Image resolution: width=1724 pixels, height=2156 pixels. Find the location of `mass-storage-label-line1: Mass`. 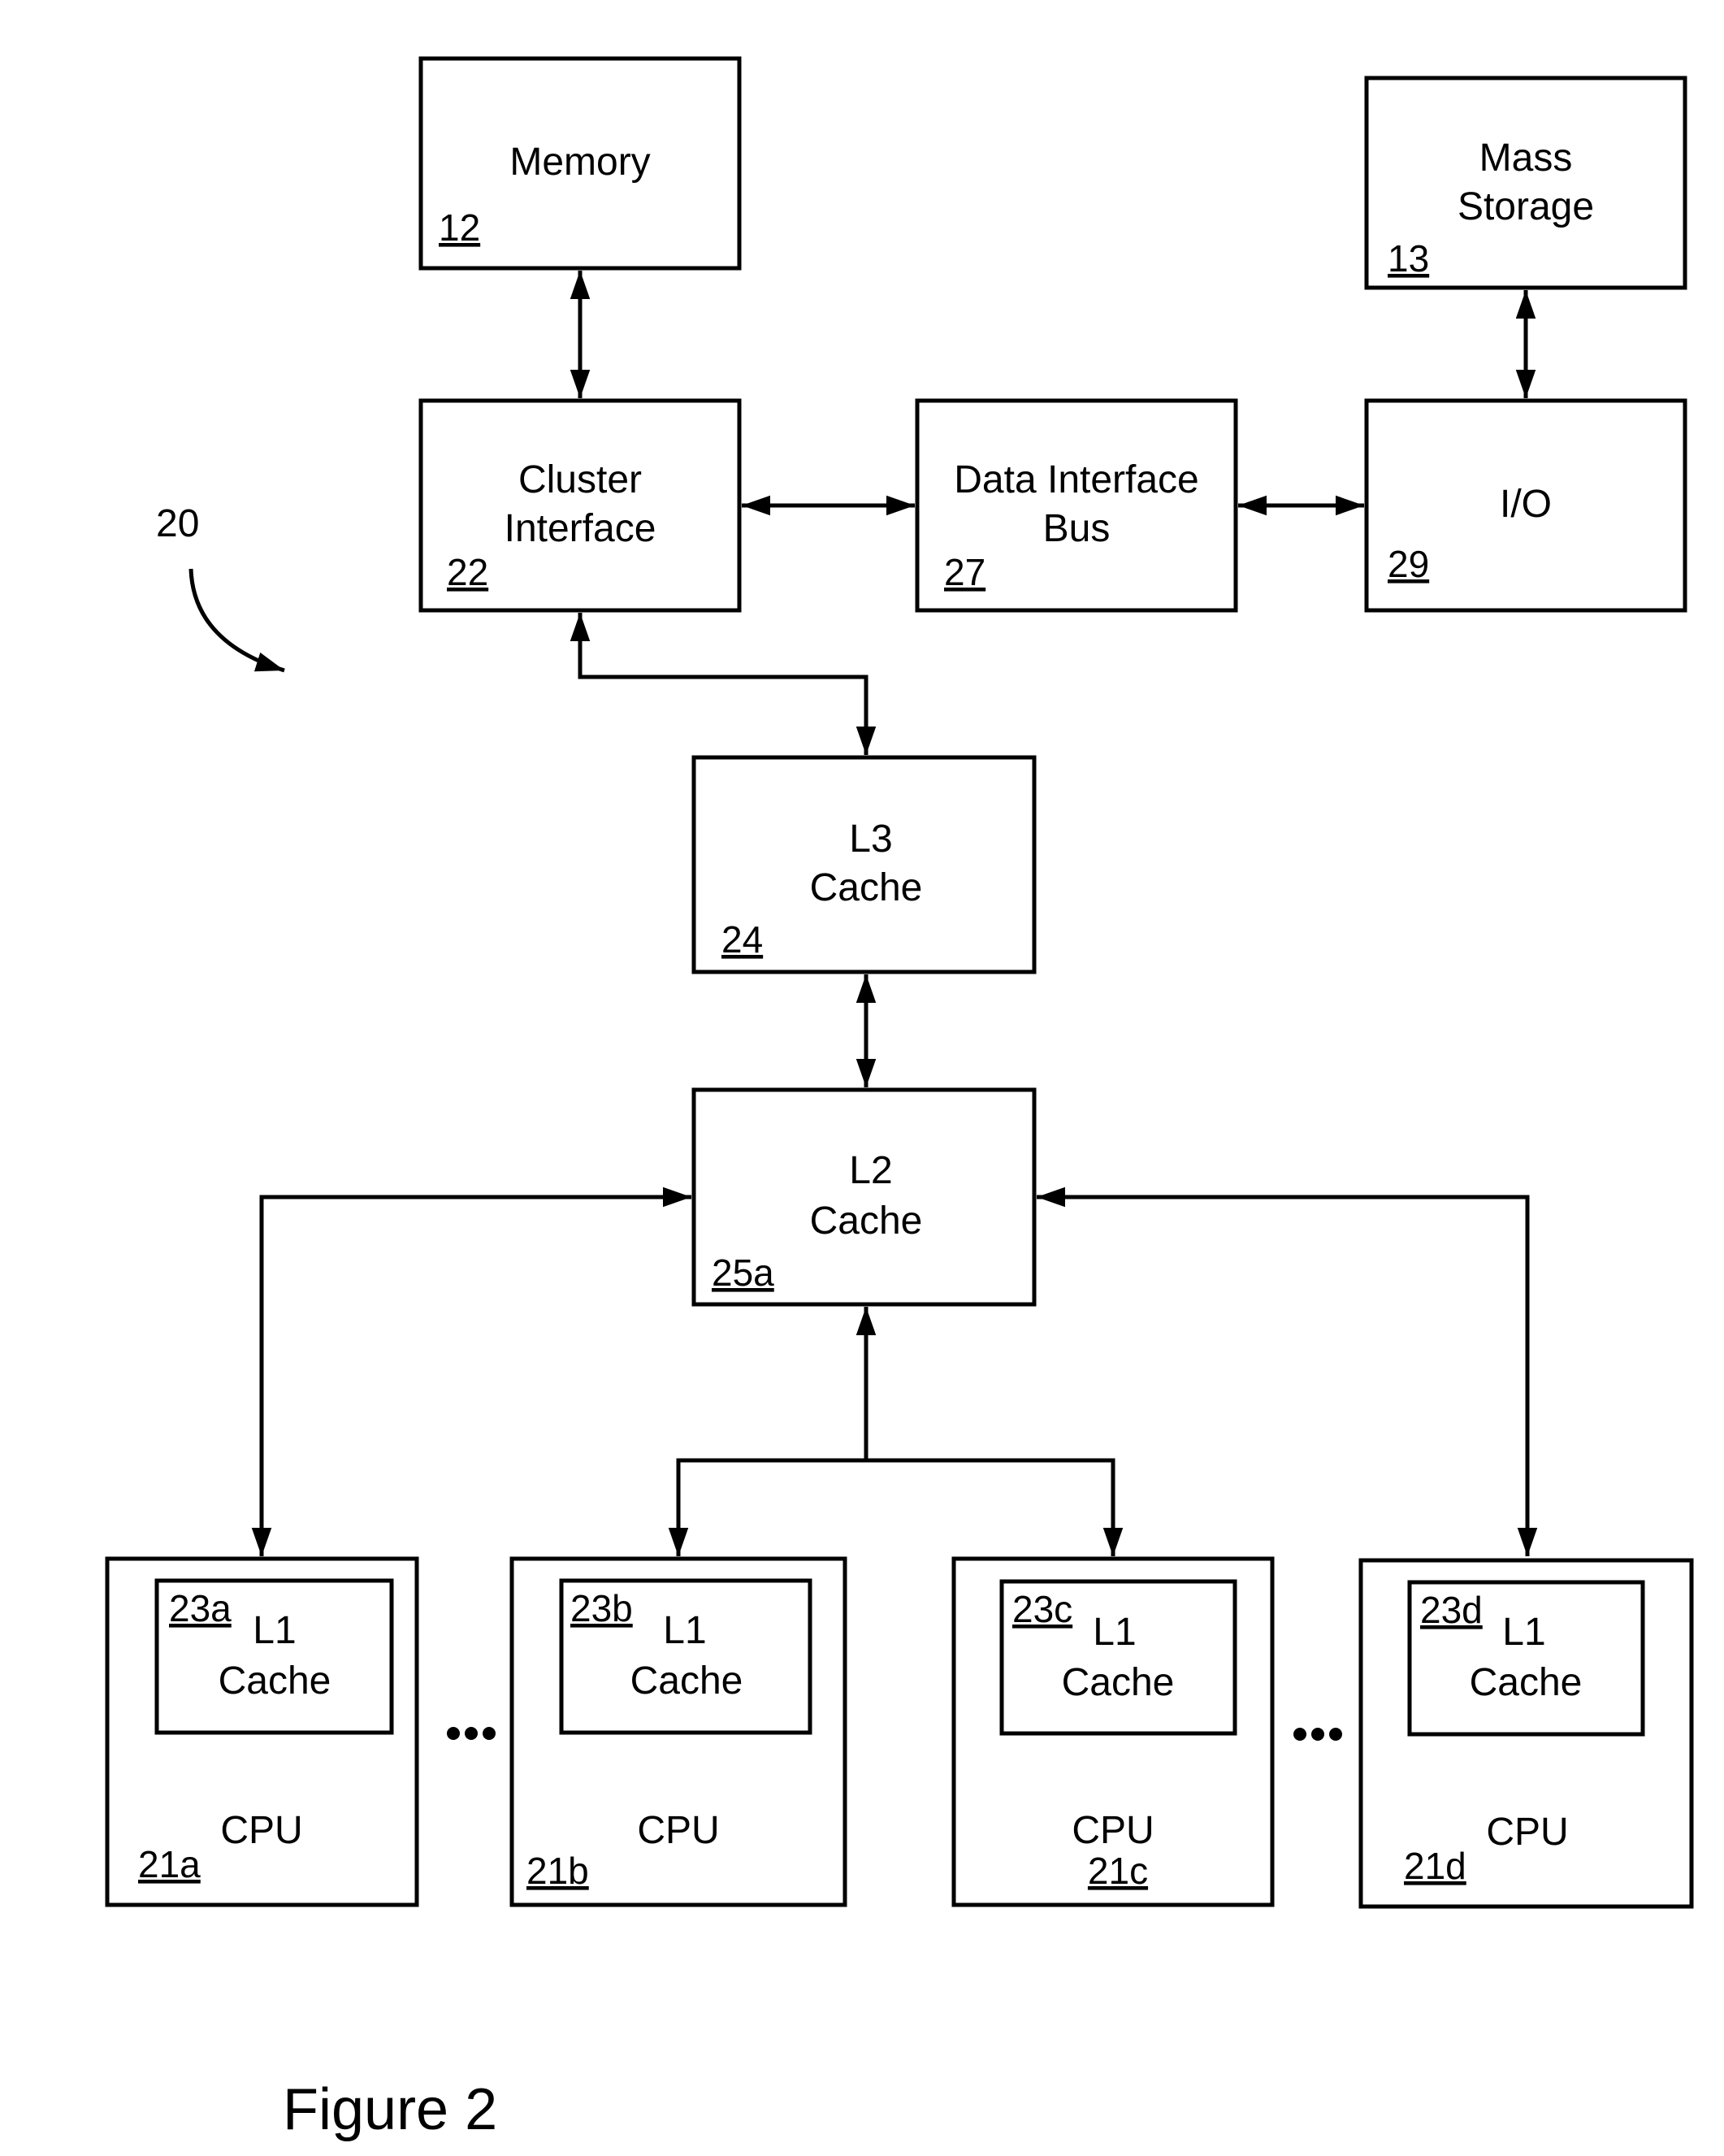

mass-storage-label-line1: Mass is located at coordinates (1526, 159).